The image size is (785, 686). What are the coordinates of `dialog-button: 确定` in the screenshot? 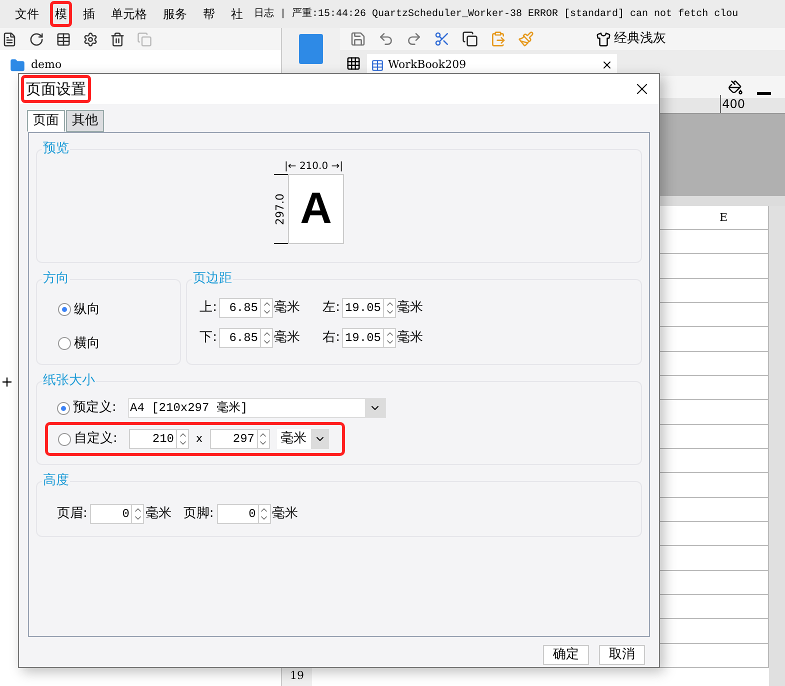 It's located at (566, 655).